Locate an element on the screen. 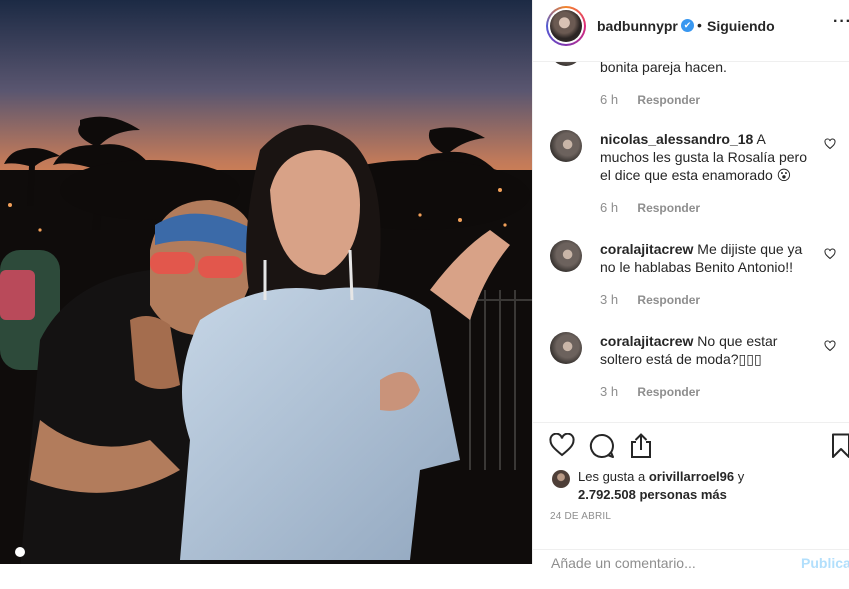 This screenshot has height=589, width=849. liker-username: orivillarroel96 is located at coordinates (691, 476).